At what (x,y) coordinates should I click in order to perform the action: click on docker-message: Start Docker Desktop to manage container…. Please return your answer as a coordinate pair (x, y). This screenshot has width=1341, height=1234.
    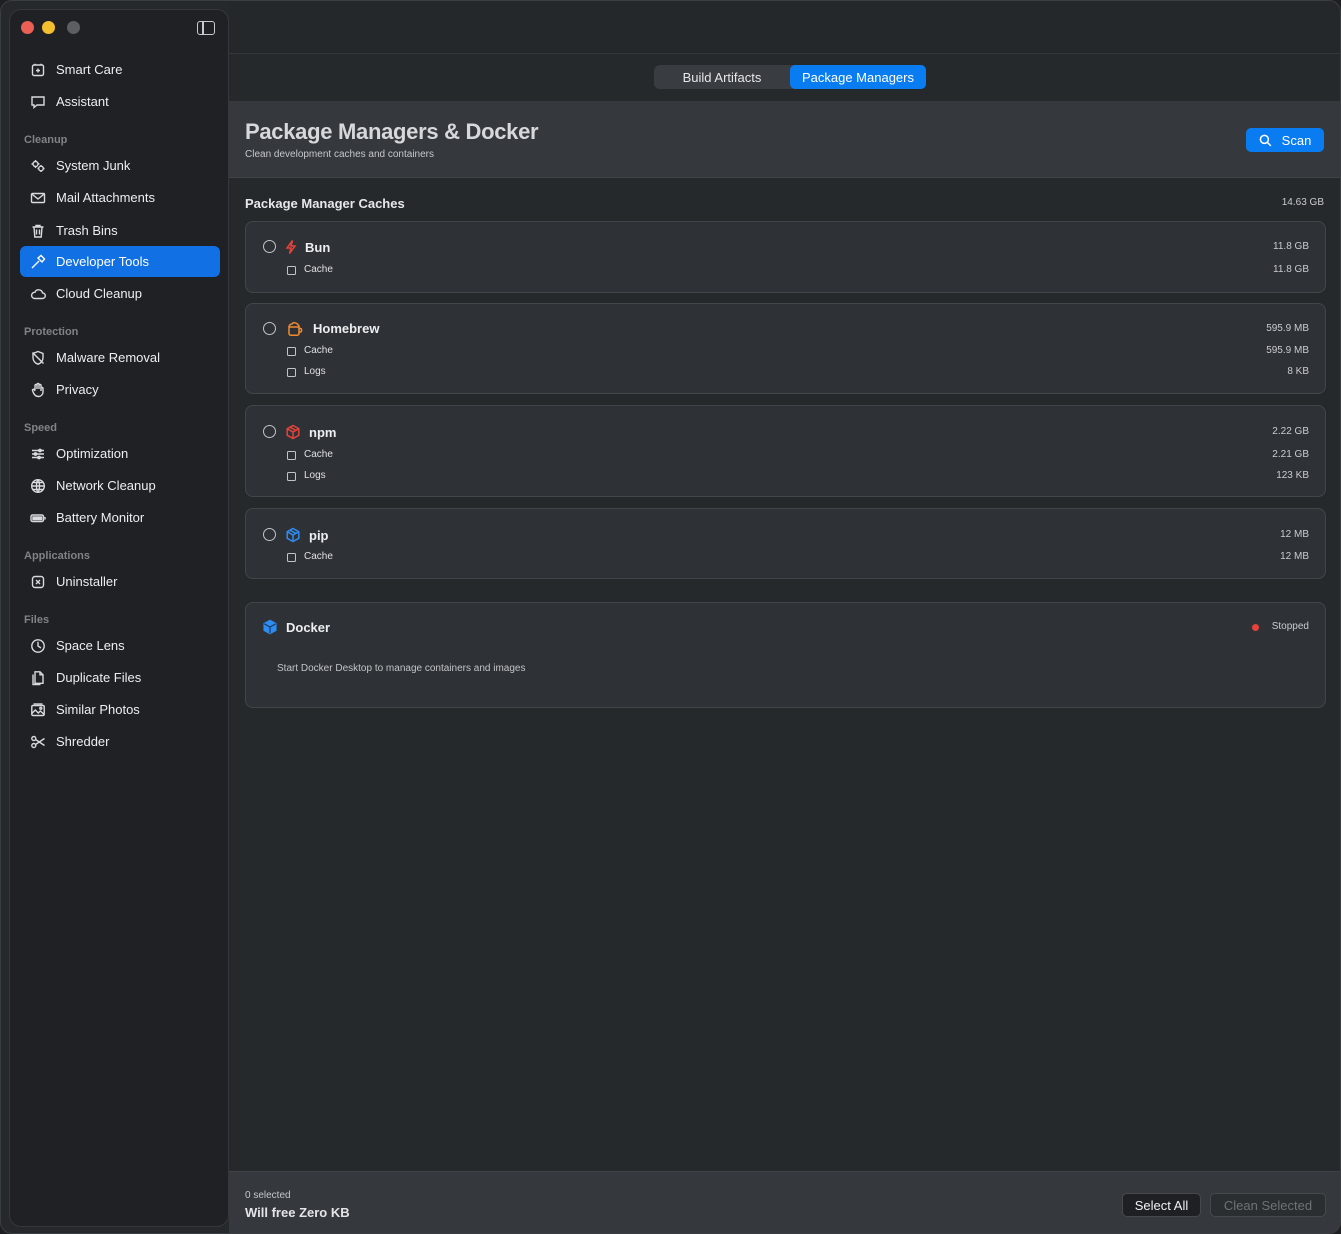
    Looking at the image, I should click on (401, 668).